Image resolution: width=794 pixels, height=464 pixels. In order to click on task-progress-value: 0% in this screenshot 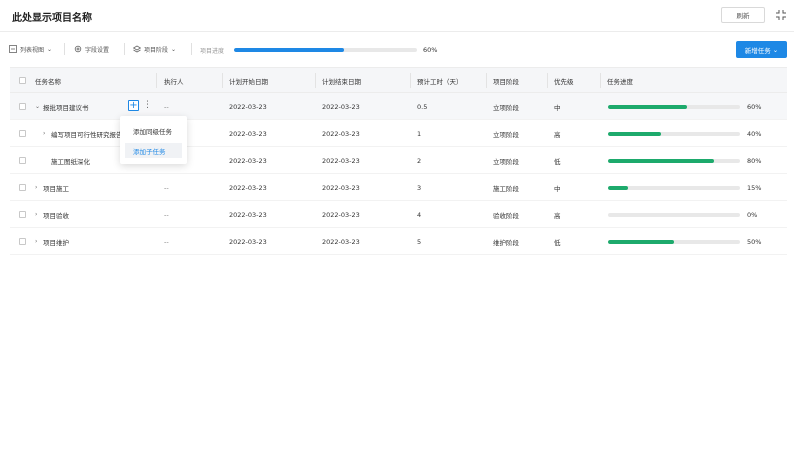, I will do `click(752, 214)`.